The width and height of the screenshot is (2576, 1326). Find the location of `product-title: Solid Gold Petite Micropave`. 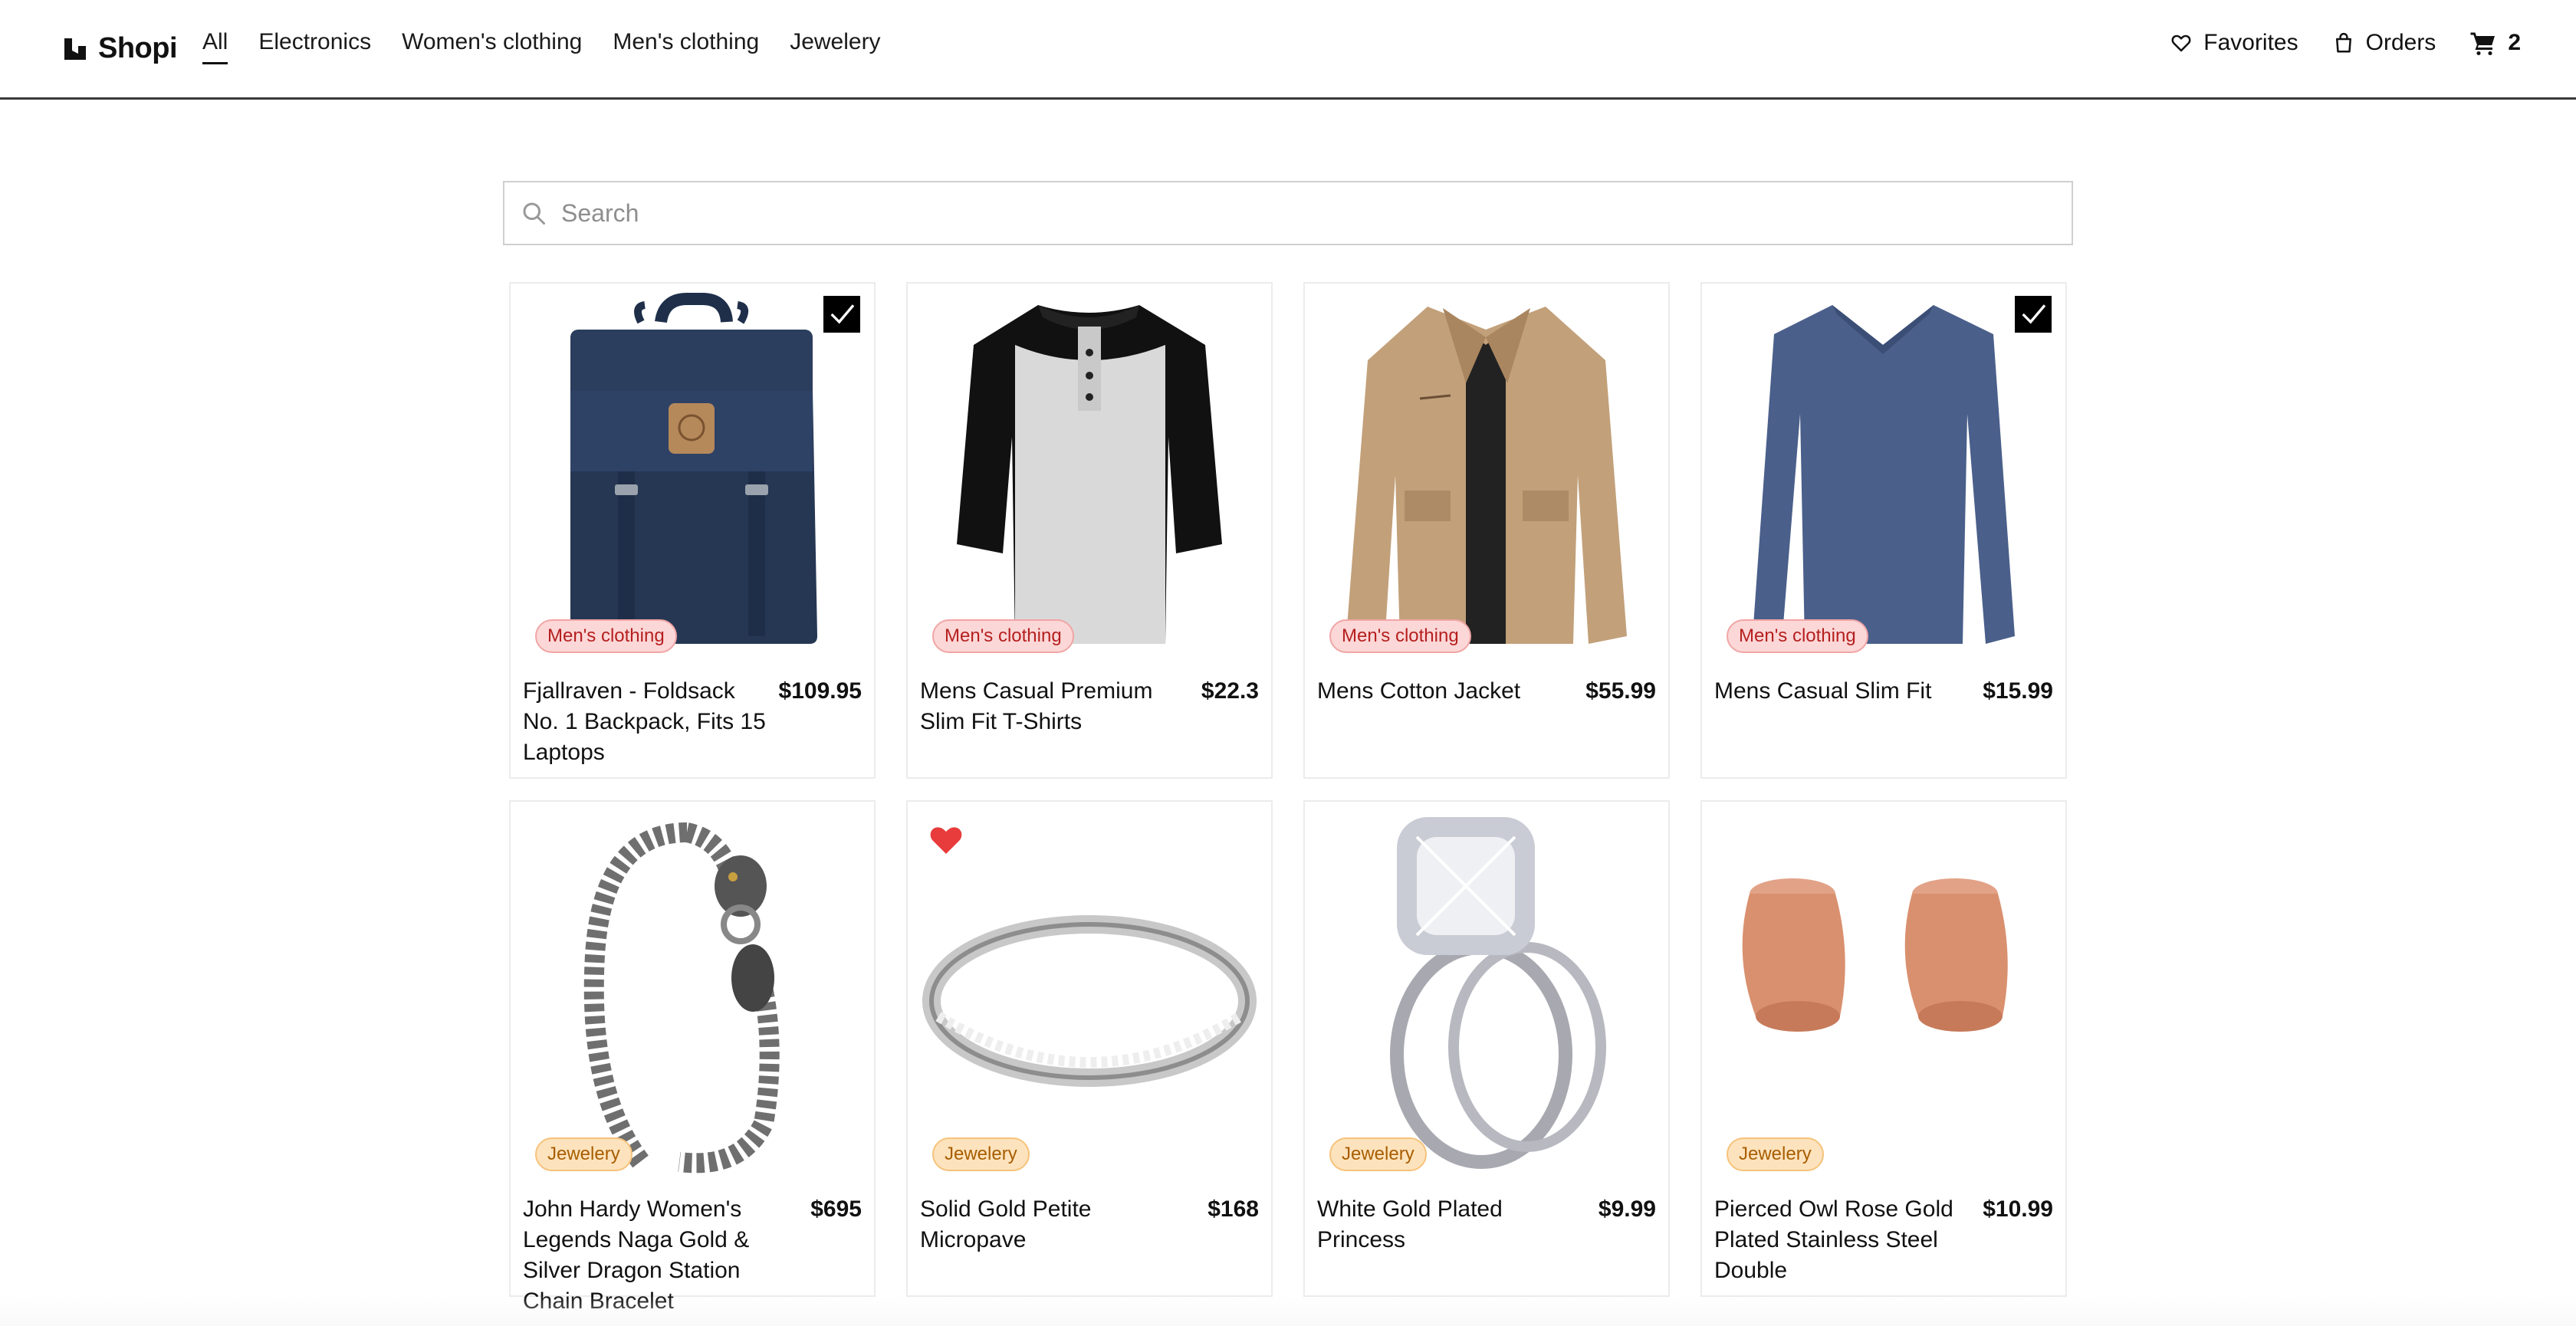

product-title: Solid Gold Petite Micropave is located at coordinates (1006, 1224).